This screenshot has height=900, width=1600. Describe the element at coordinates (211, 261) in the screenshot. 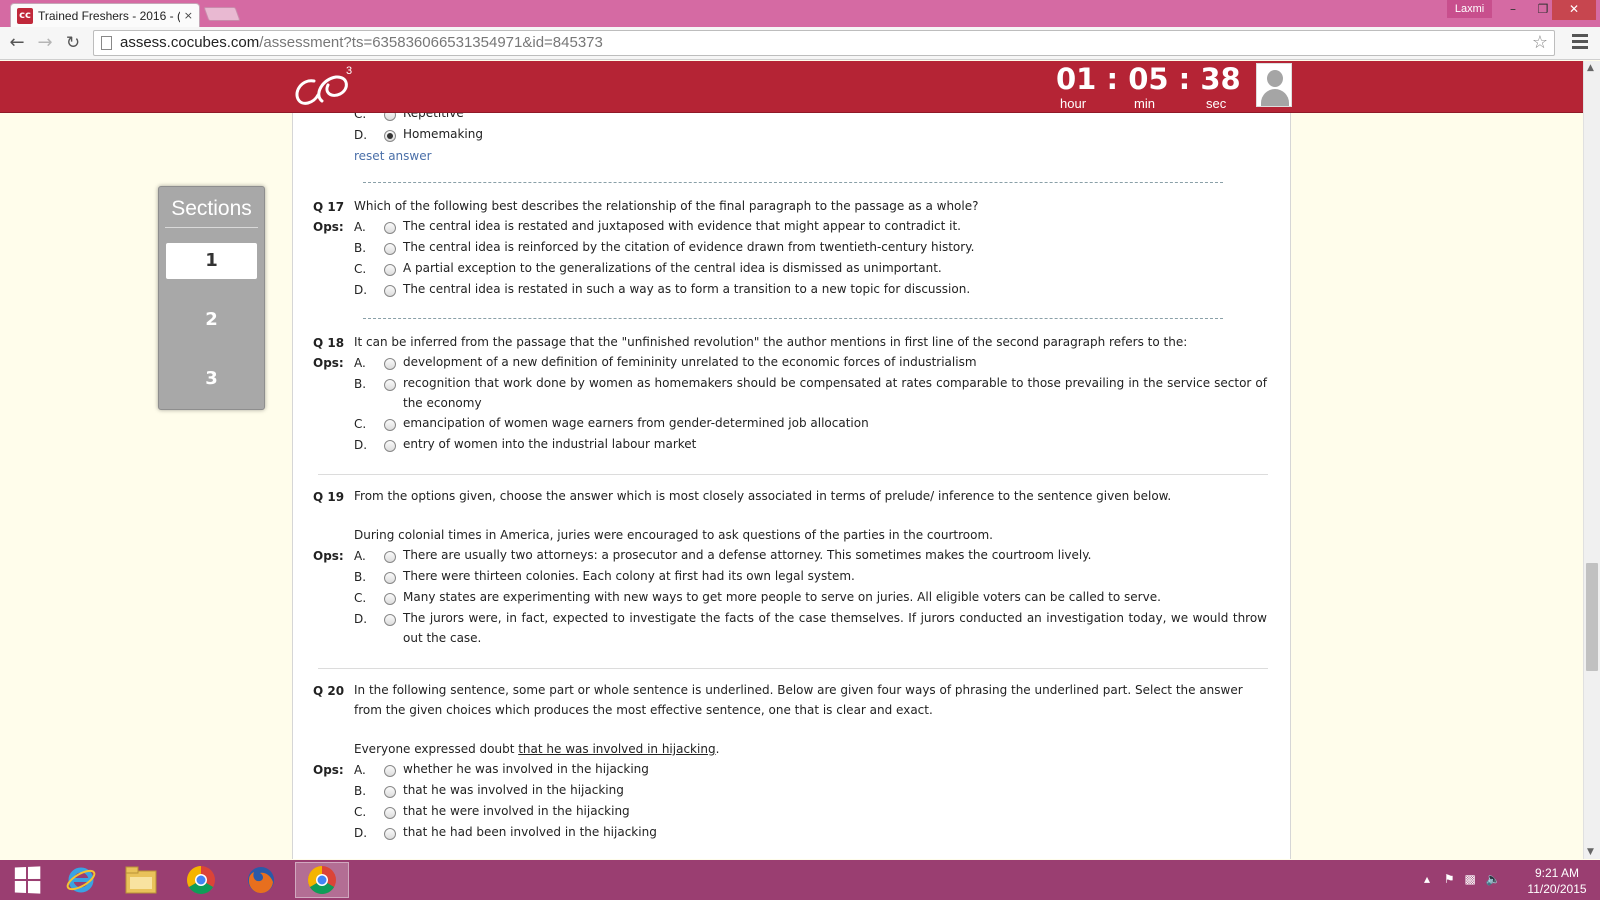

I see `section-item-1: 1` at that location.